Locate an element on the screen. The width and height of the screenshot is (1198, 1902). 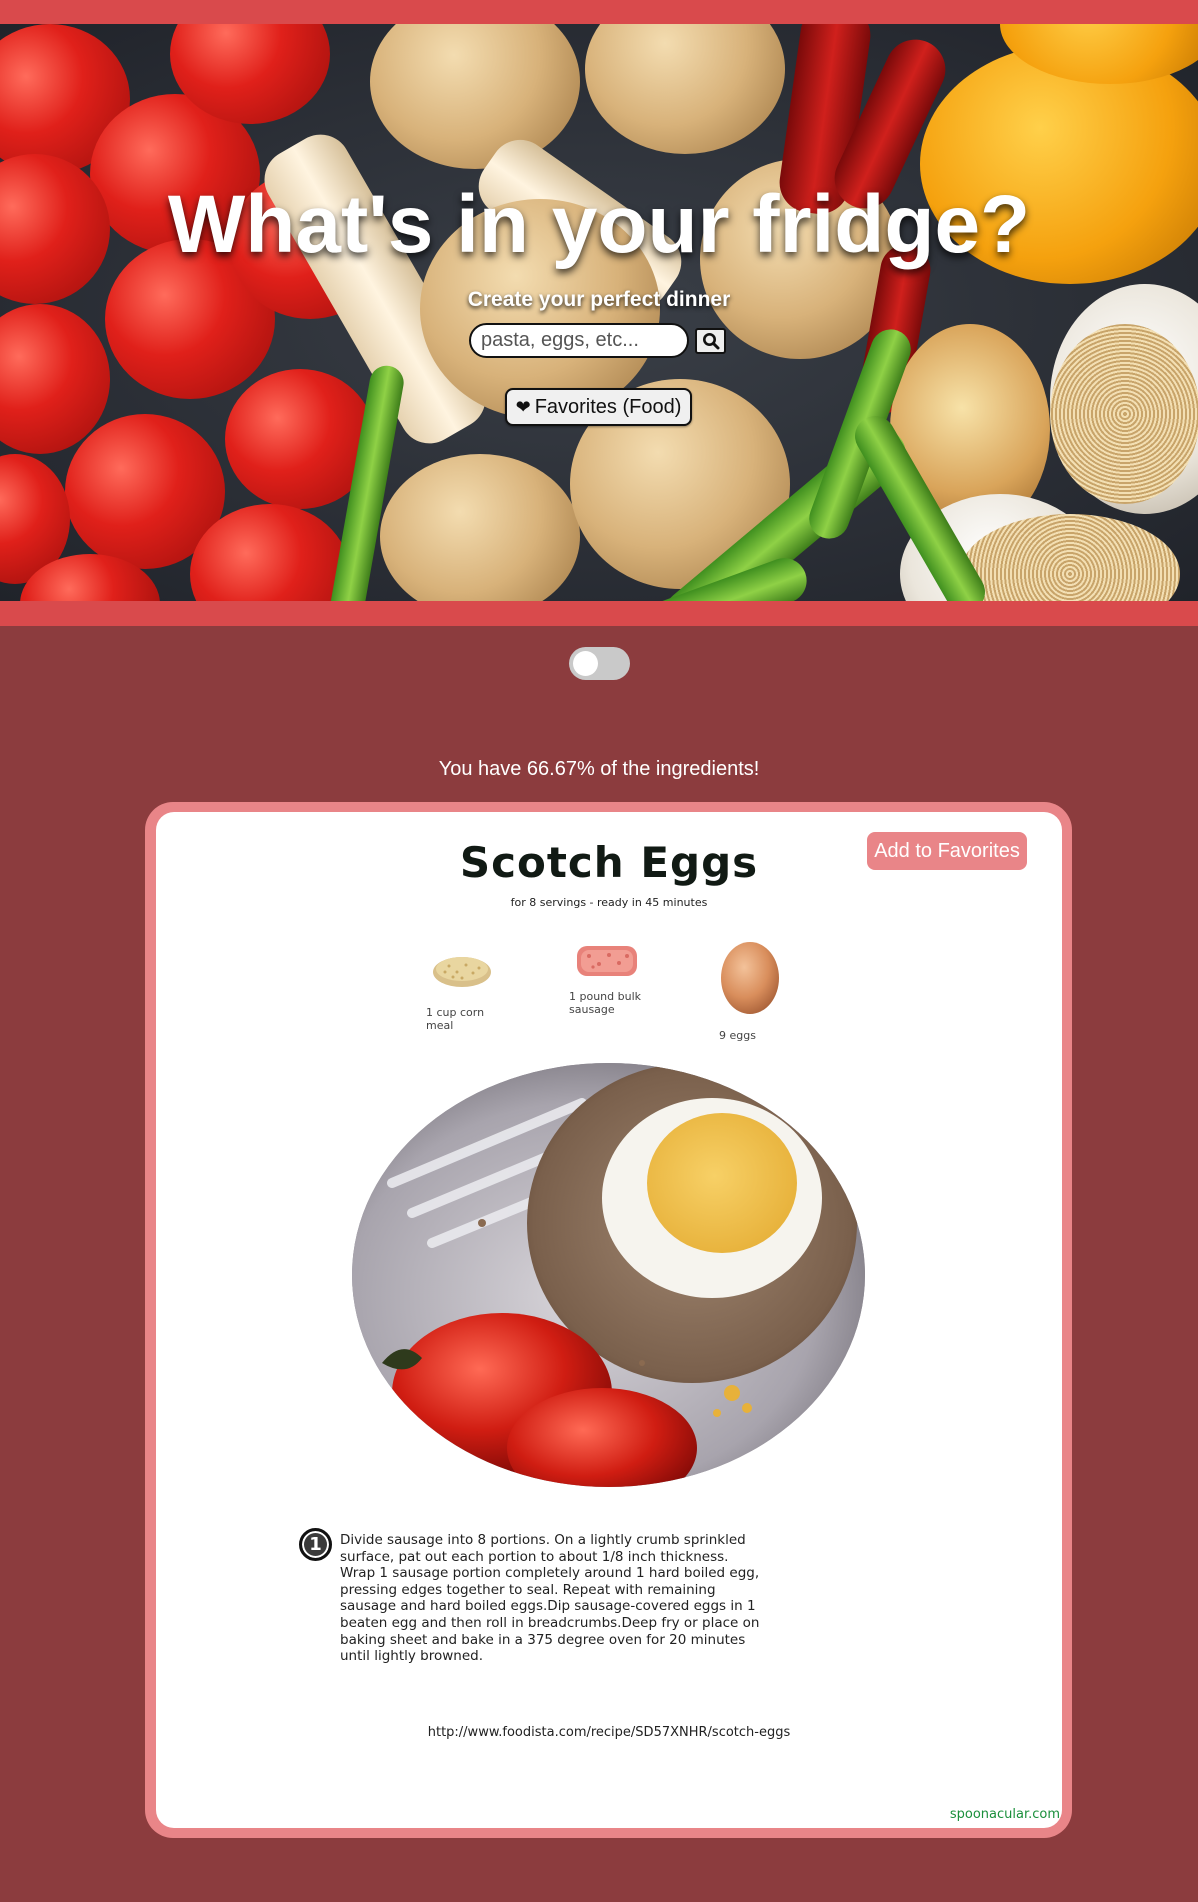
recipe-servings-time: for 8 servings - ready in 45 minutes is located at coordinates (609, 902).